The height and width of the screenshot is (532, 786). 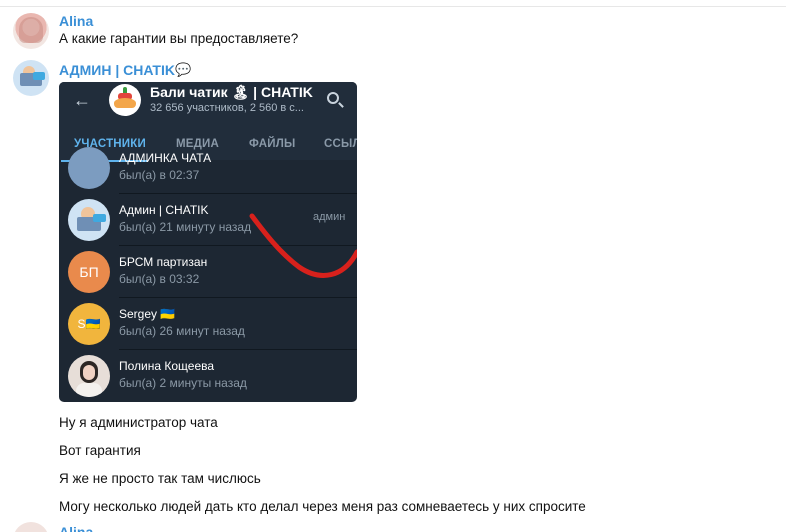 What do you see at coordinates (179, 38) in the screenshot?
I see `message-text: А какие гарантии вы предоставляете?` at bounding box center [179, 38].